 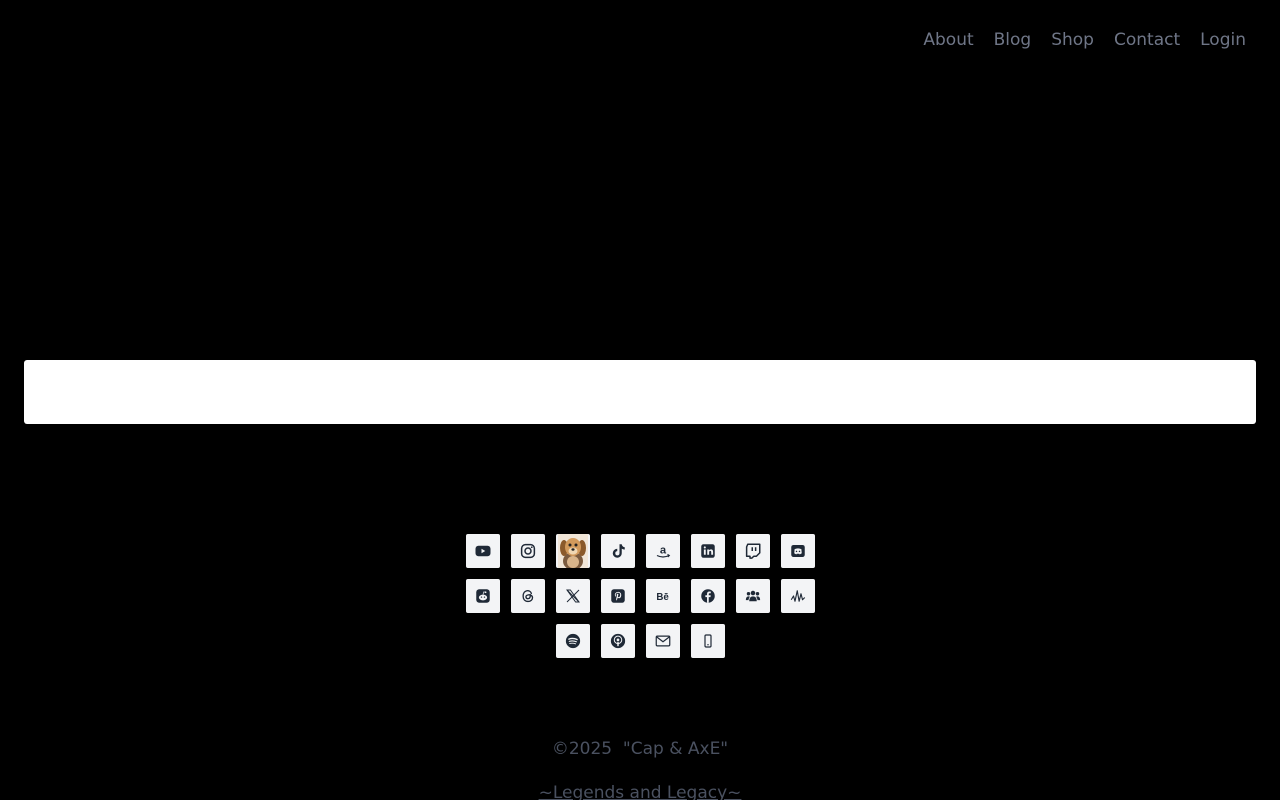 I want to click on nav-login-link: Login, so click(x=1223, y=40).